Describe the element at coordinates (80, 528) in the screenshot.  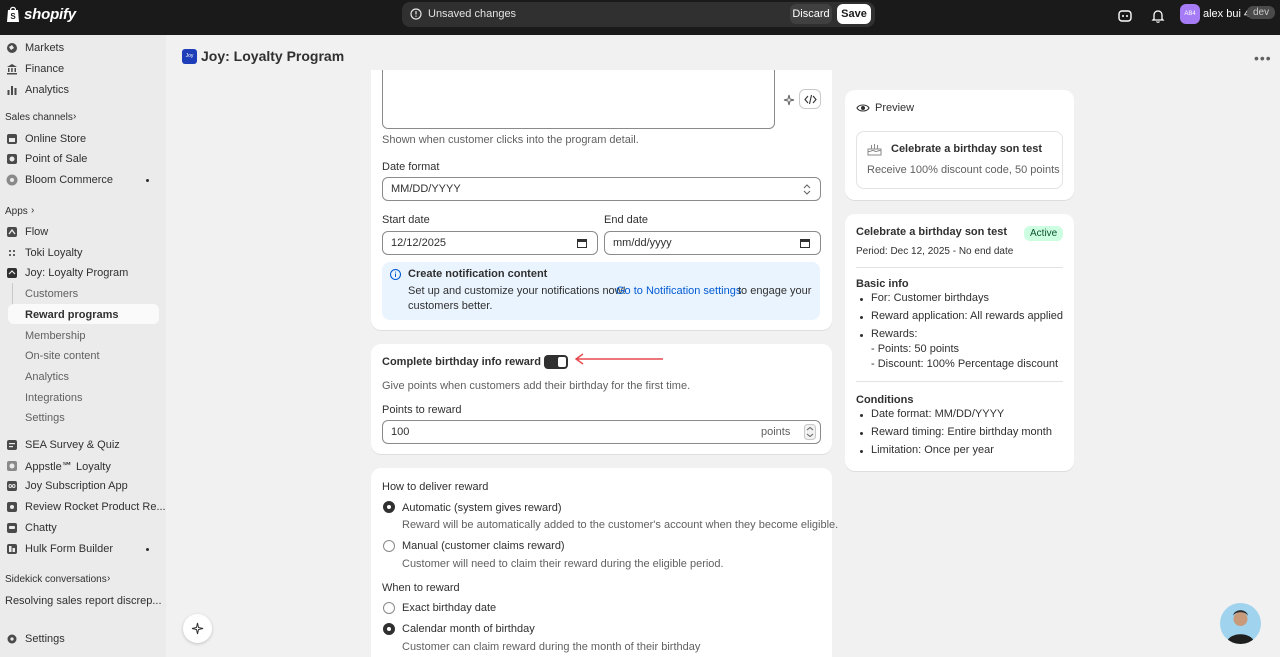
I see `sidebar-item-chatty: Chatty` at that location.